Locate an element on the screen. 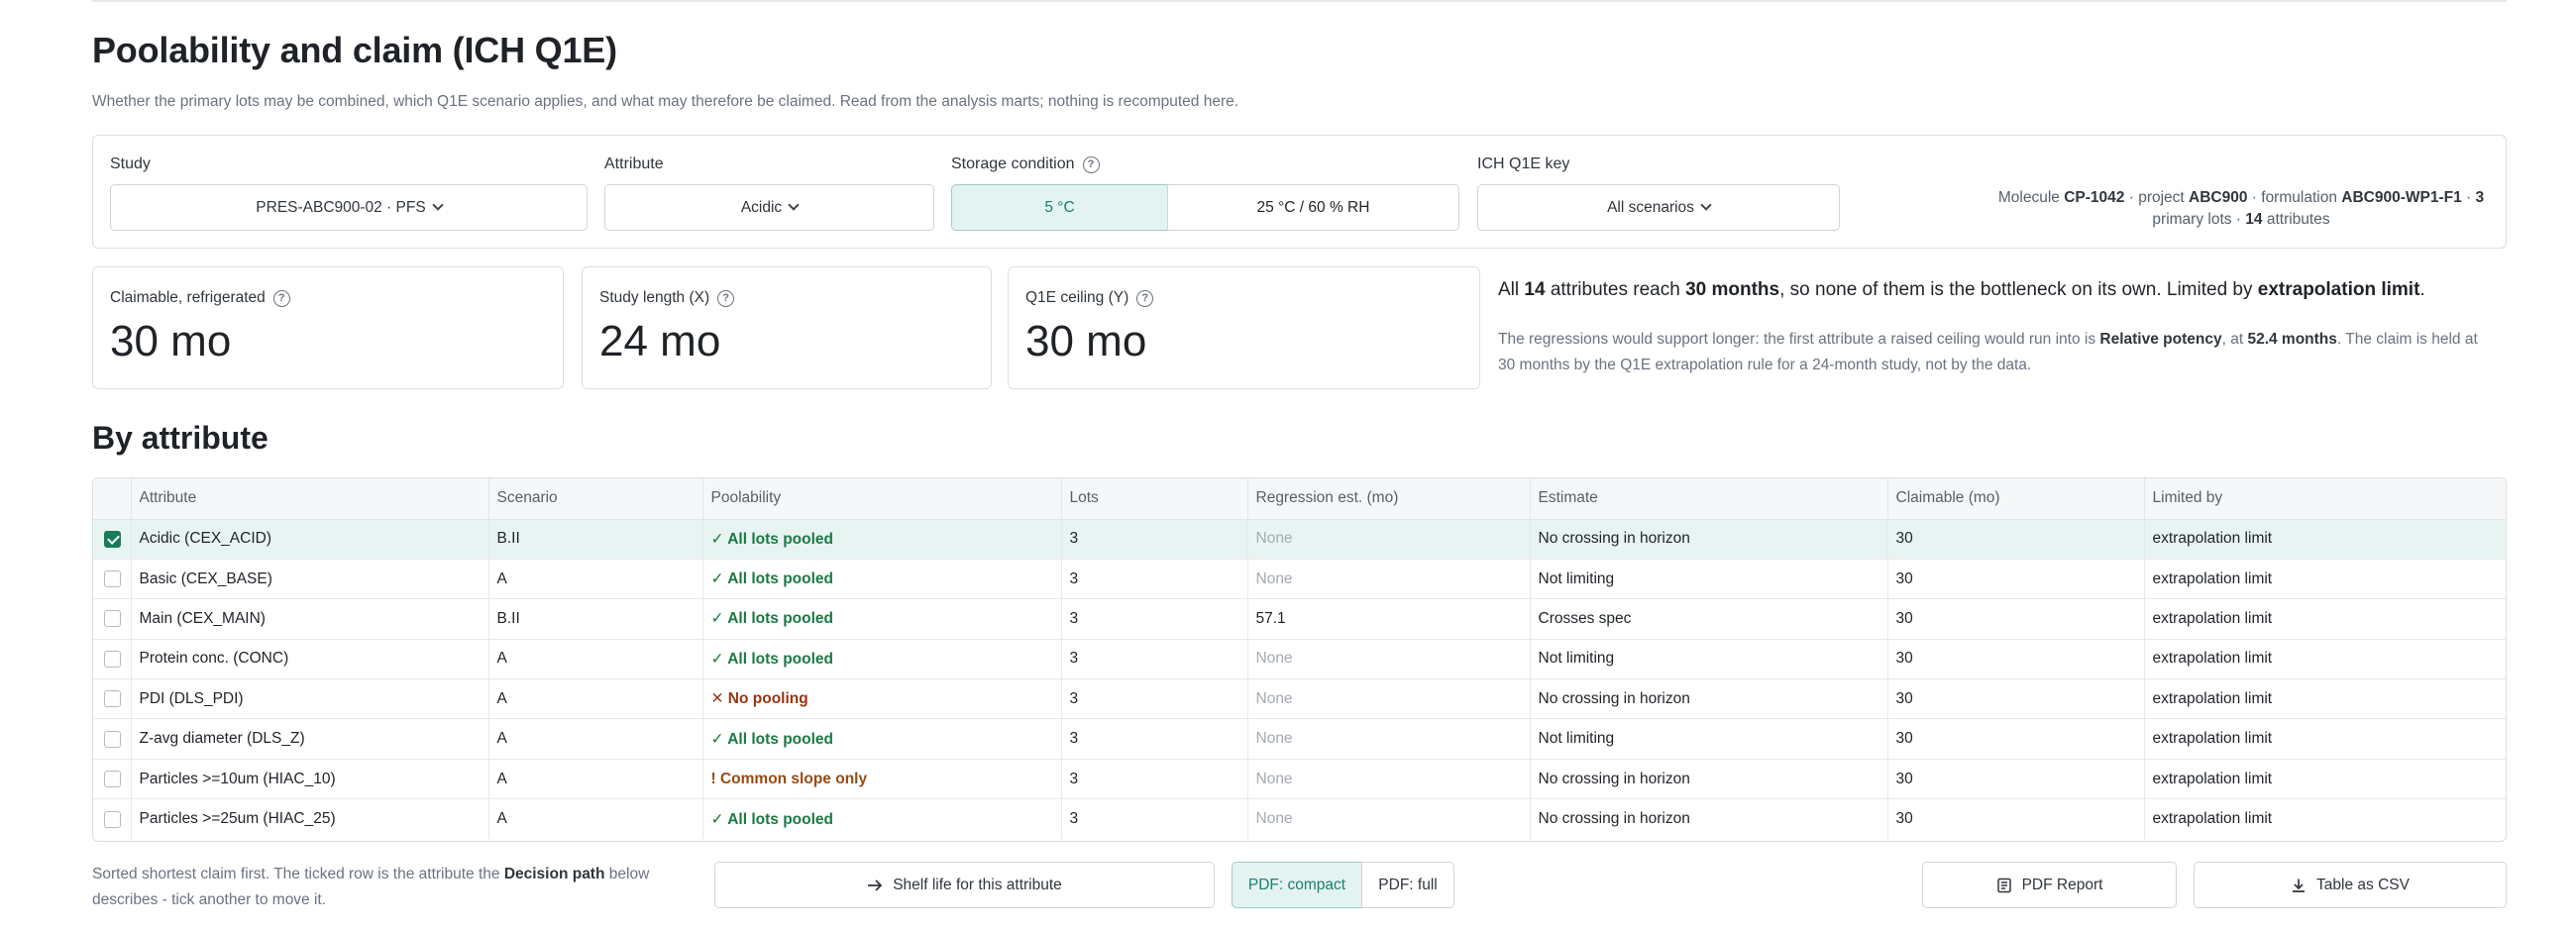 The width and height of the screenshot is (2576, 931). estimate-cell: Crosses spec is located at coordinates (1709, 619).